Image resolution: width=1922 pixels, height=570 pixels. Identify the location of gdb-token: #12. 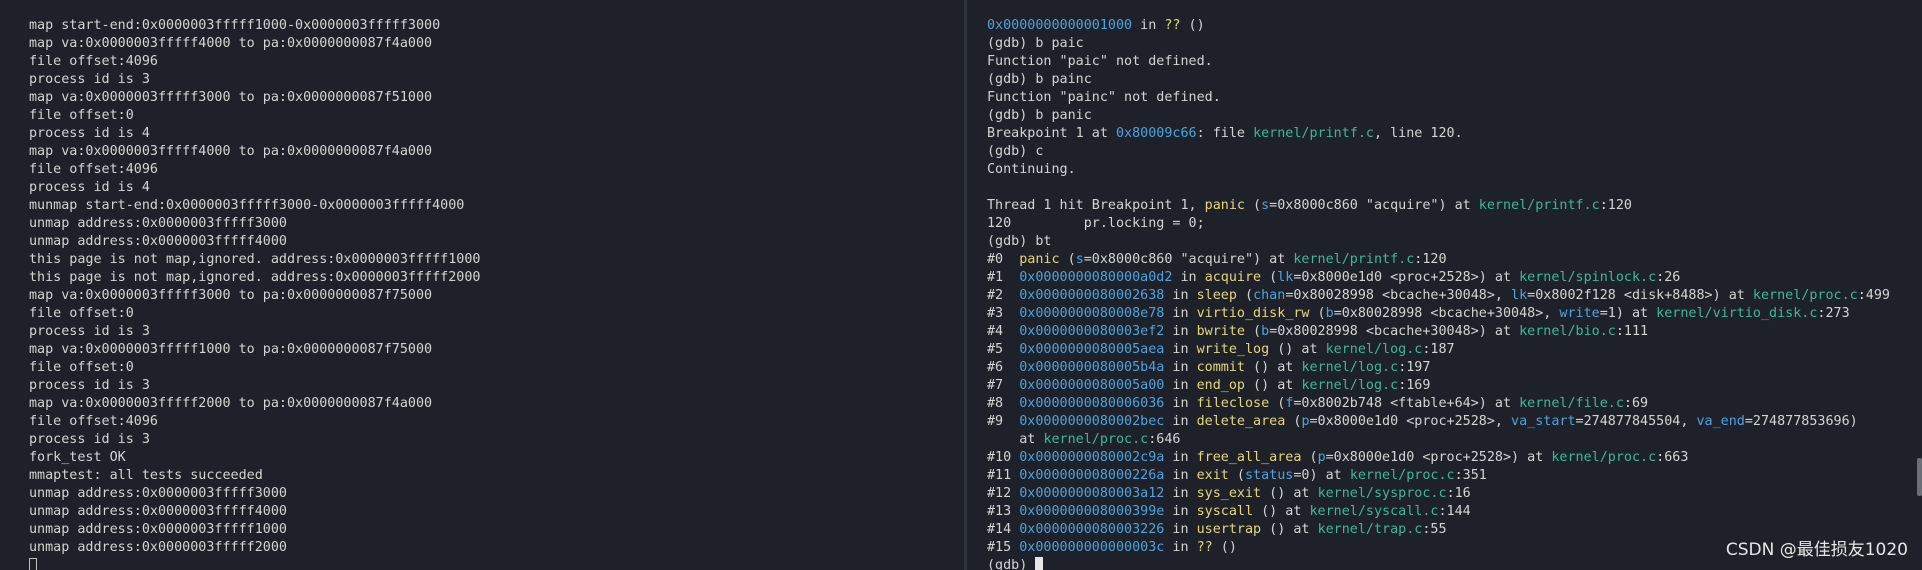
(1003, 493).